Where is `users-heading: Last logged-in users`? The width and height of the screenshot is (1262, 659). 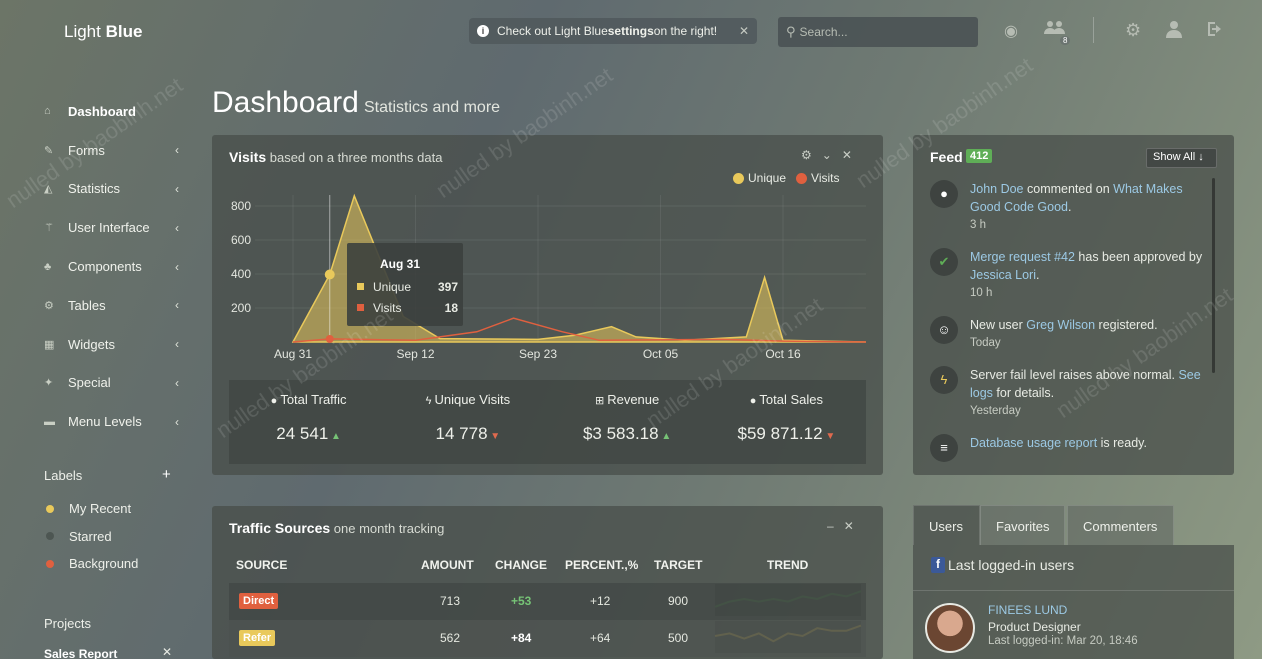
users-heading: Last logged-in users is located at coordinates (1011, 565).